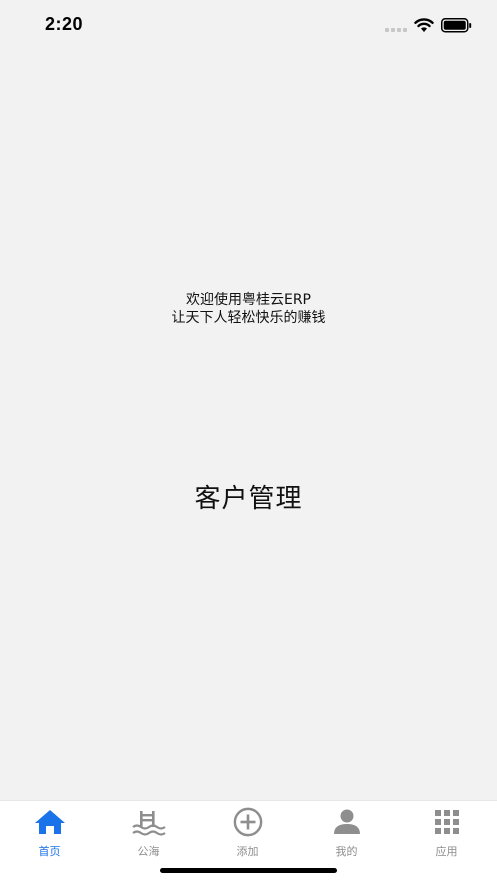 This screenshot has width=497, height=884. I want to click on grid-icon, so click(447, 822).